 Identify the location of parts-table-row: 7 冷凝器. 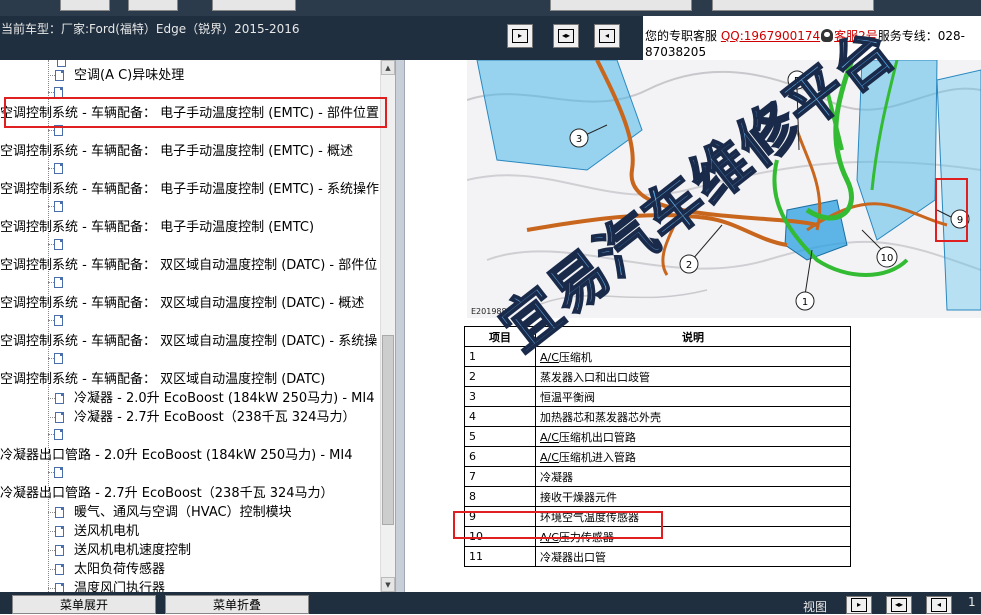
(657, 476).